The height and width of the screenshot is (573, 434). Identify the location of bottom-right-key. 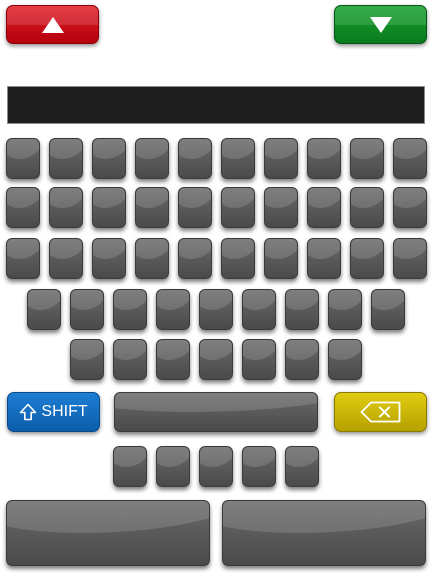
(324, 533).